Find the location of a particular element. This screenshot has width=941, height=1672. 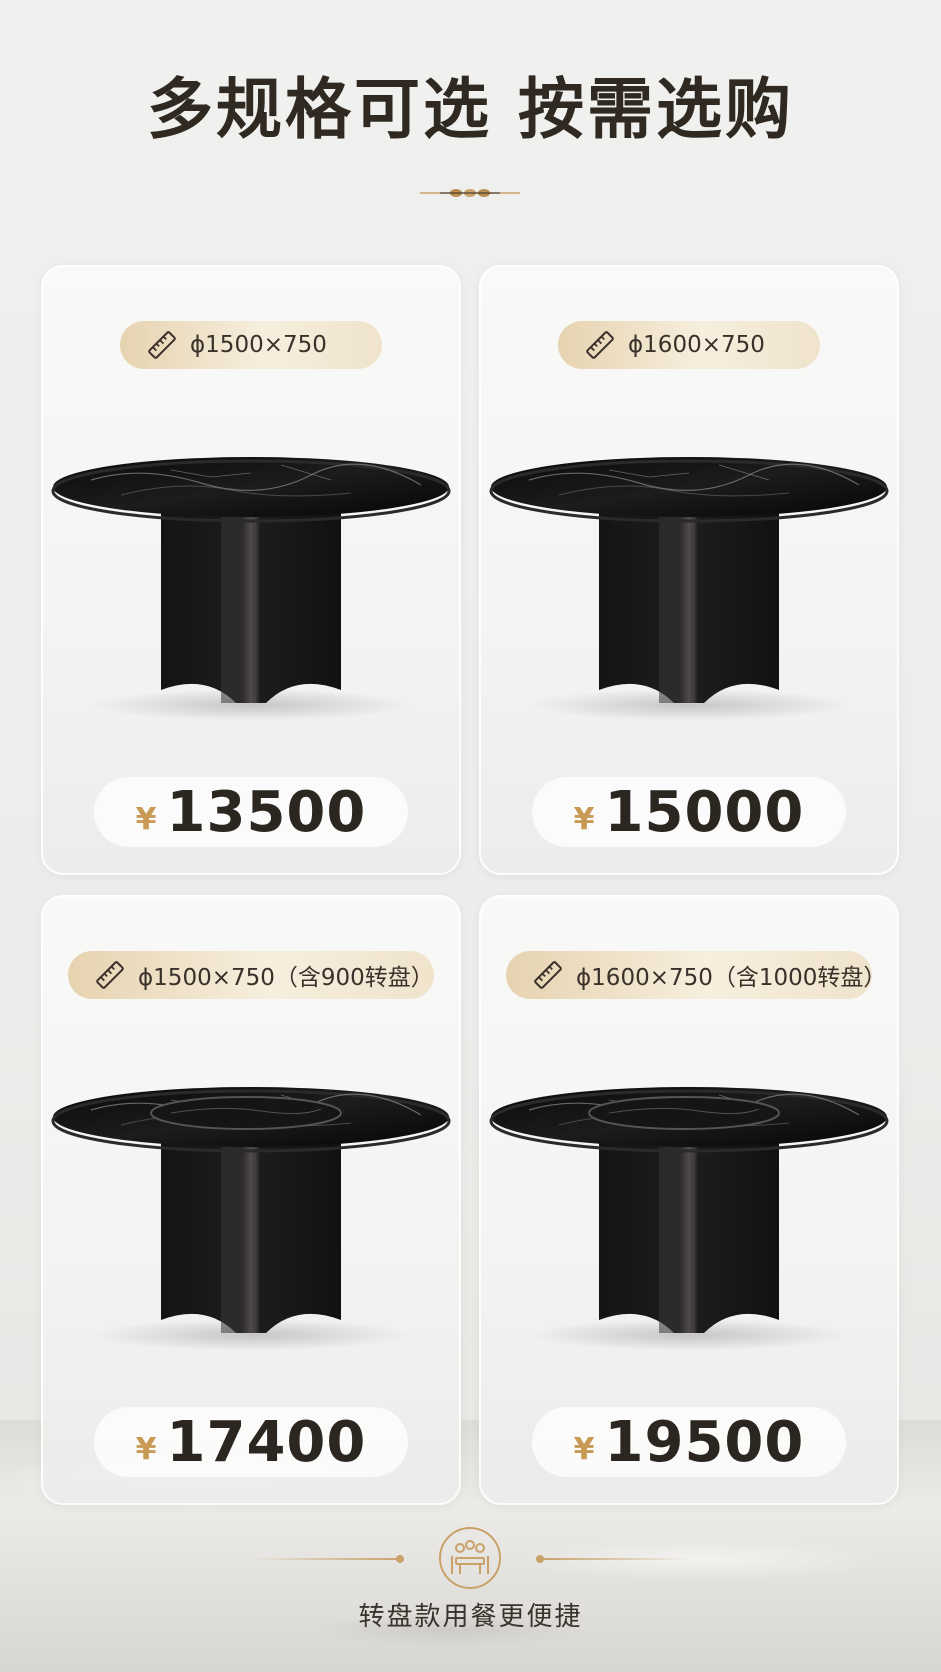

footer-line-right is located at coordinates (615, 1559).